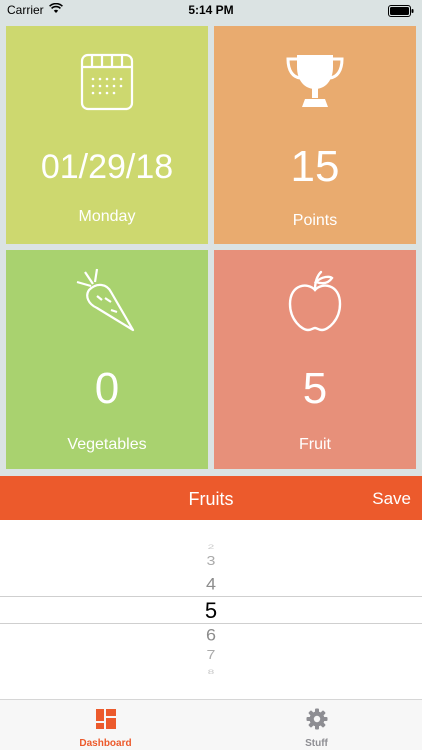 This screenshot has width=422, height=750. I want to click on picker-toolbar: Fruits Save, so click(211, 498).